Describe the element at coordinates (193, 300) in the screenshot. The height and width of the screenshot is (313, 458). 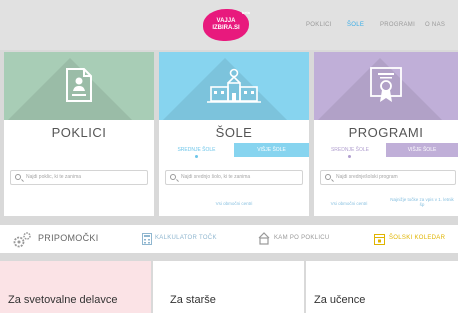
I see `section-label: Za starše` at that location.